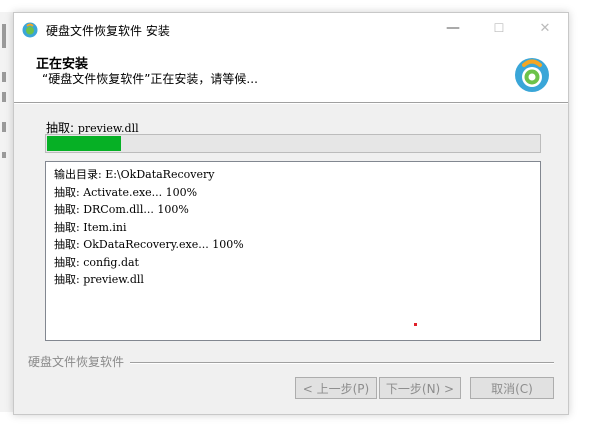 This screenshot has height=428, width=608. Describe the element at coordinates (499, 28) in the screenshot. I see `maximize-button: ☐` at that location.